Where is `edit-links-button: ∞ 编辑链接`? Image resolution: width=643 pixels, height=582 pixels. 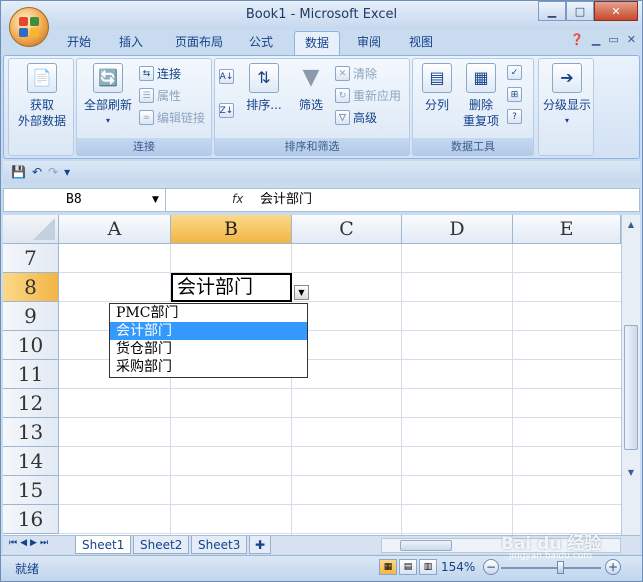 edit-links-button: ∞ 编辑链接 is located at coordinates (172, 117).